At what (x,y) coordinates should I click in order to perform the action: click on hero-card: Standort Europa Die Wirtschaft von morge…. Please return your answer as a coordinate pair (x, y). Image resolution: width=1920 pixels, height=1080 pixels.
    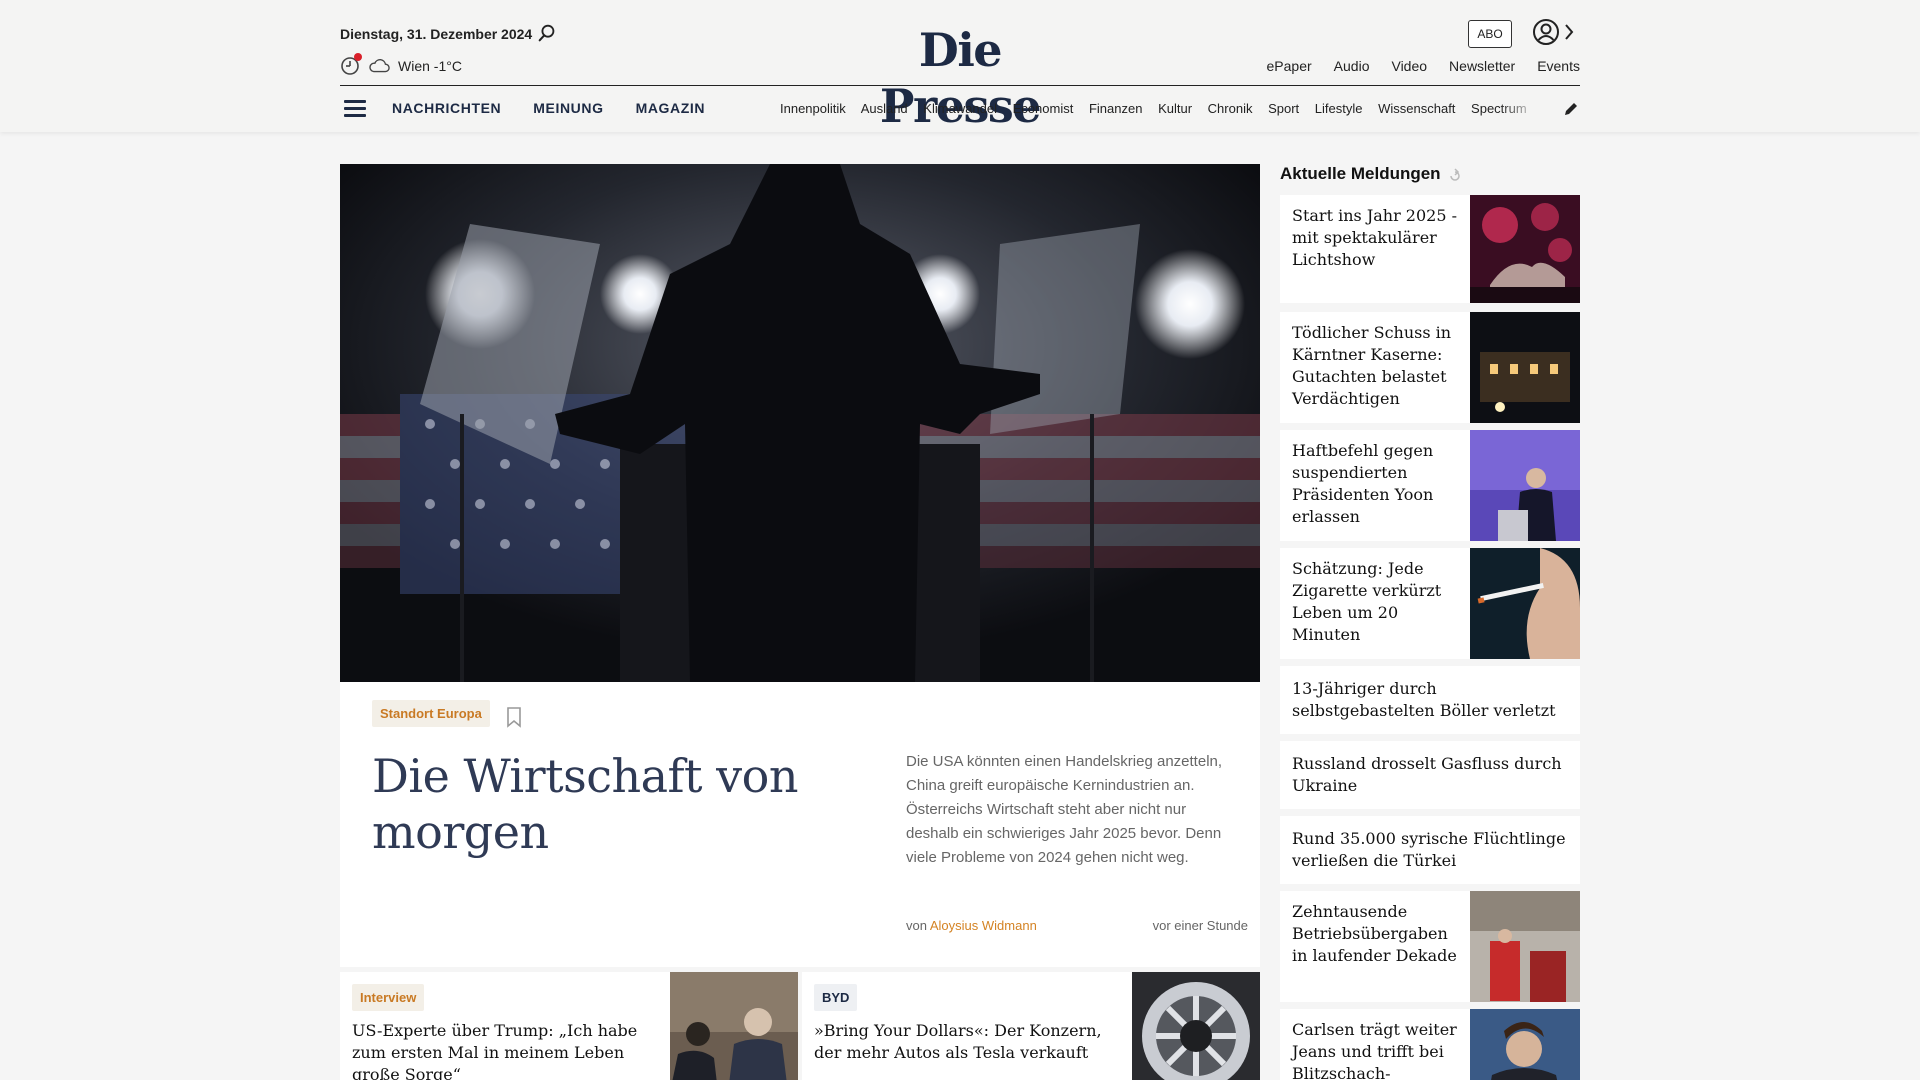
    Looking at the image, I should click on (800, 824).